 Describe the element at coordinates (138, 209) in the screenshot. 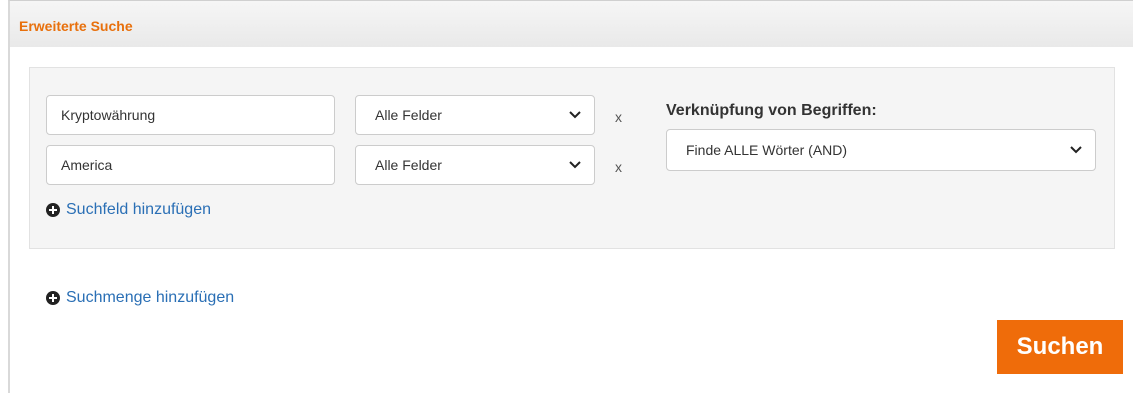

I see `add-search-field-label: Suchfeld hinzufügen` at that location.